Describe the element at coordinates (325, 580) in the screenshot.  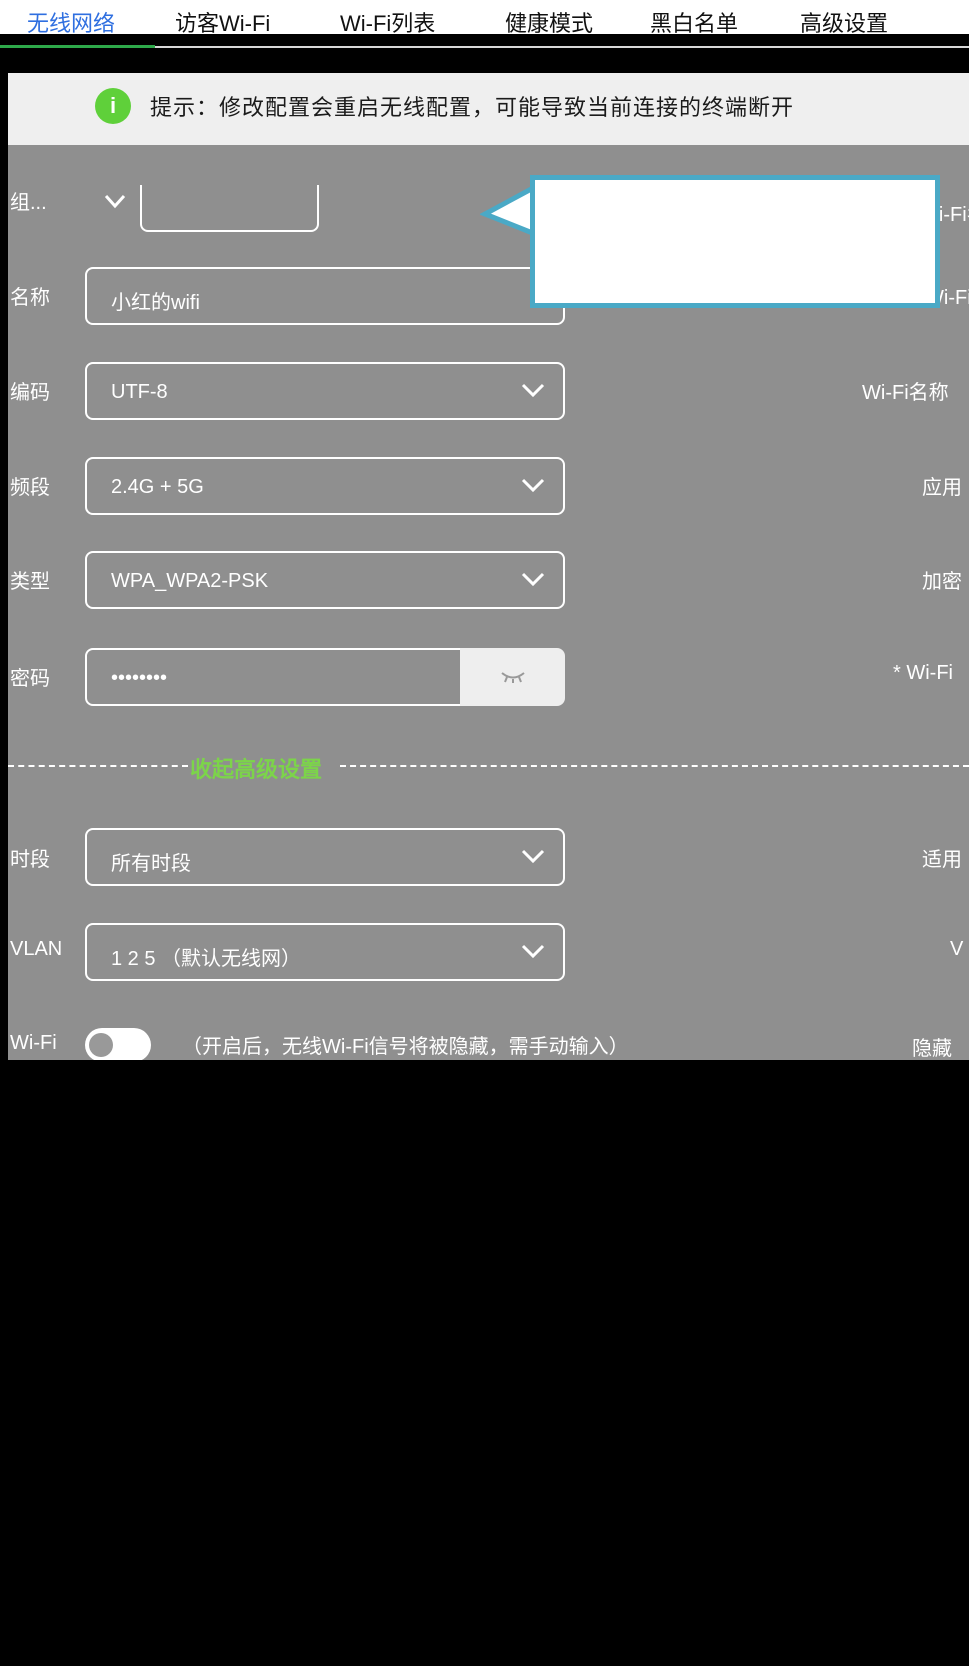
I see `security-type-select: WPA_WPA2-PSK` at that location.